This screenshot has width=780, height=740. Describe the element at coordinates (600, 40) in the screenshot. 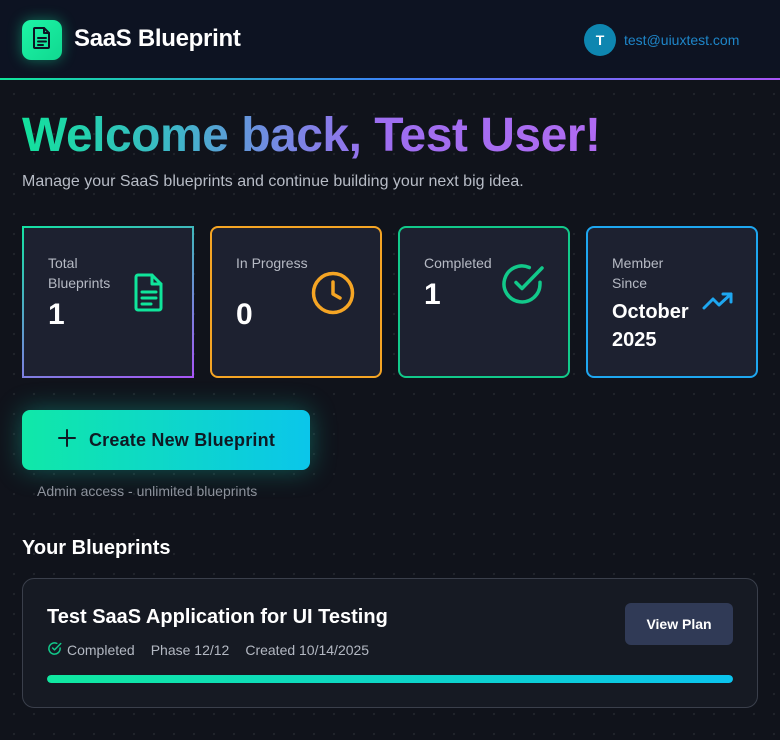

I see `avatar: T` at that location.